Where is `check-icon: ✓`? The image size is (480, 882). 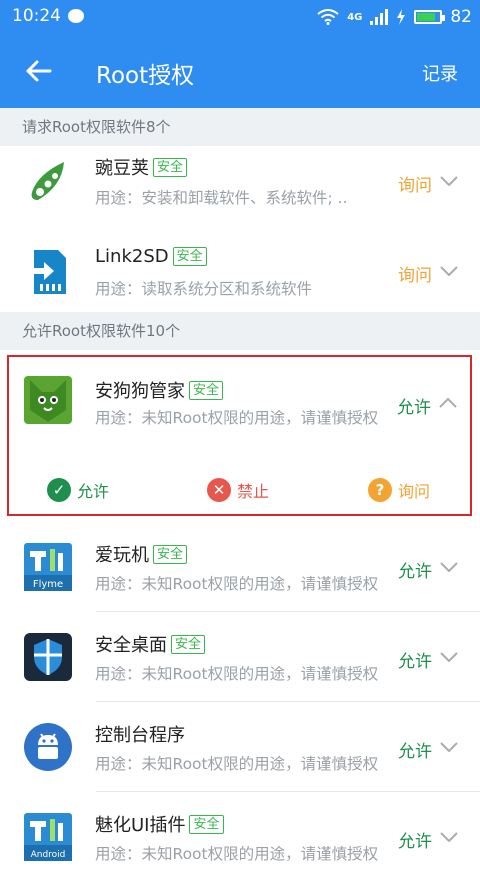 check-icon: ✓ is located at coordinates (59, 490).